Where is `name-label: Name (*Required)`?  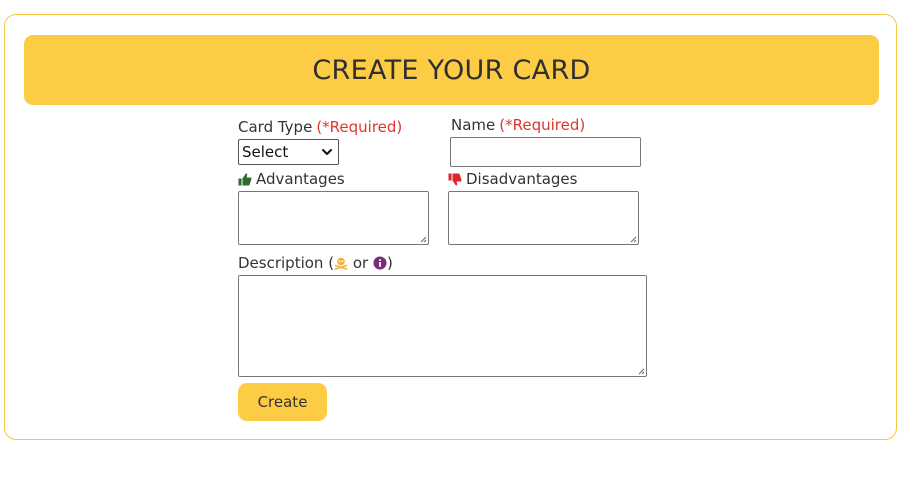
name-label: Name (*Required) is located at coordinates (518, 125).